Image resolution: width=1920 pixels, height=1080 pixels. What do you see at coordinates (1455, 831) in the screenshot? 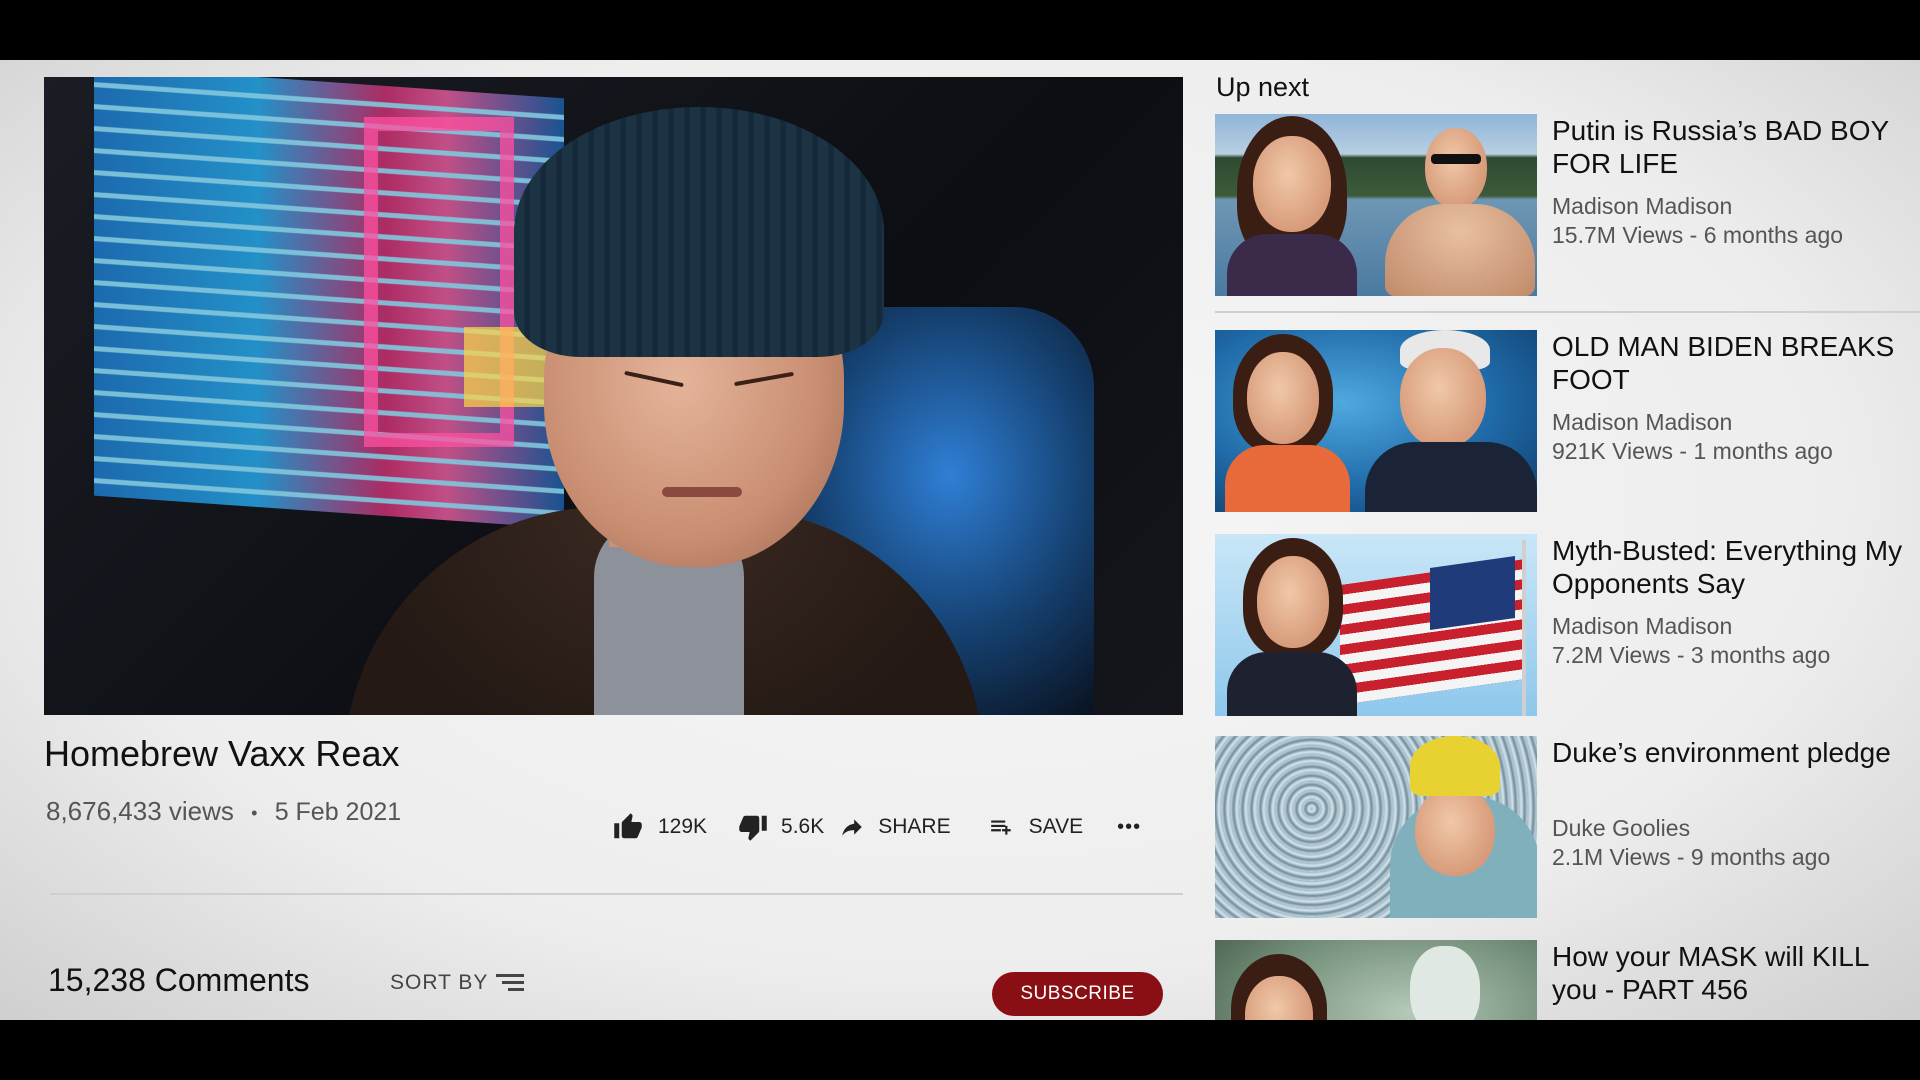
I see `thumb-duke-face` at bounding box center [1455, 831].